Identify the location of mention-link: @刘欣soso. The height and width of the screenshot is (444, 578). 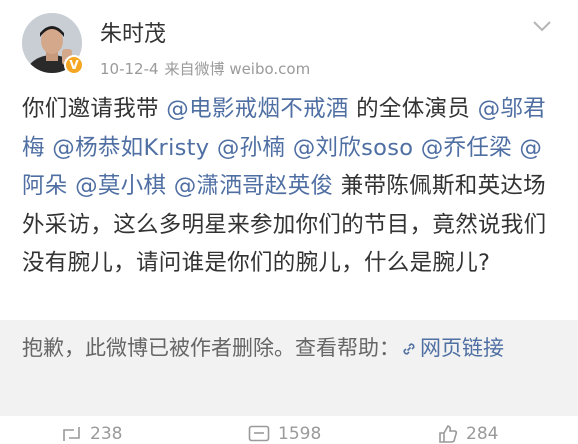
(353, 148).